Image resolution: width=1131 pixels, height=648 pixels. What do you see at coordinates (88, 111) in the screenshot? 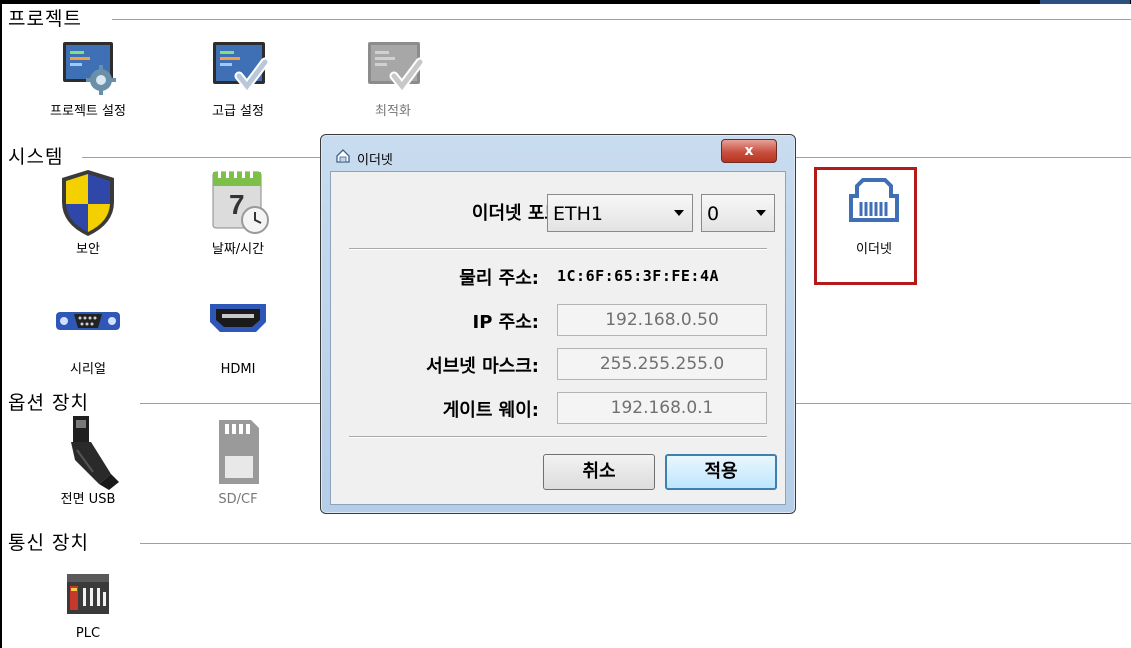
I see `project-settings-label: 프로젝트 설정` at bounding box center [88, 111].